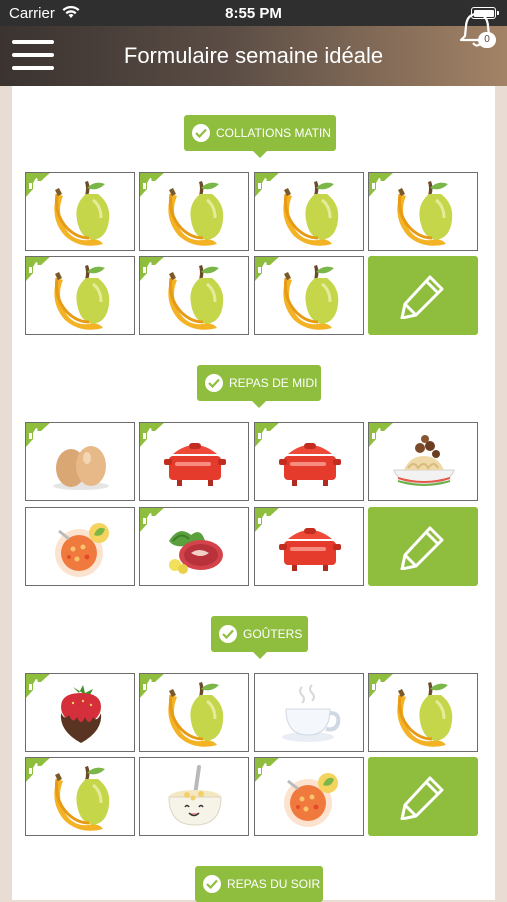 The height and width of the screenshot is (902, 507). I want to click on clock: 8:55 PM, so click(253, 13).